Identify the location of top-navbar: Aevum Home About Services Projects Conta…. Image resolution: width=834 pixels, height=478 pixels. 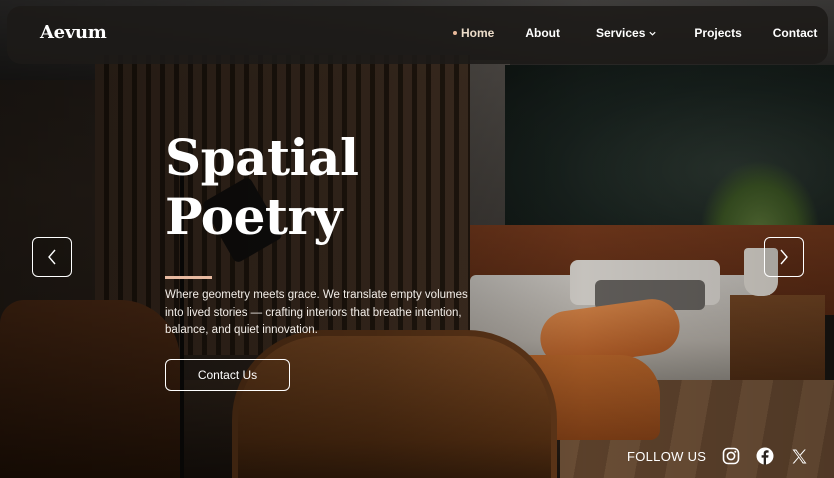
(417, 35).